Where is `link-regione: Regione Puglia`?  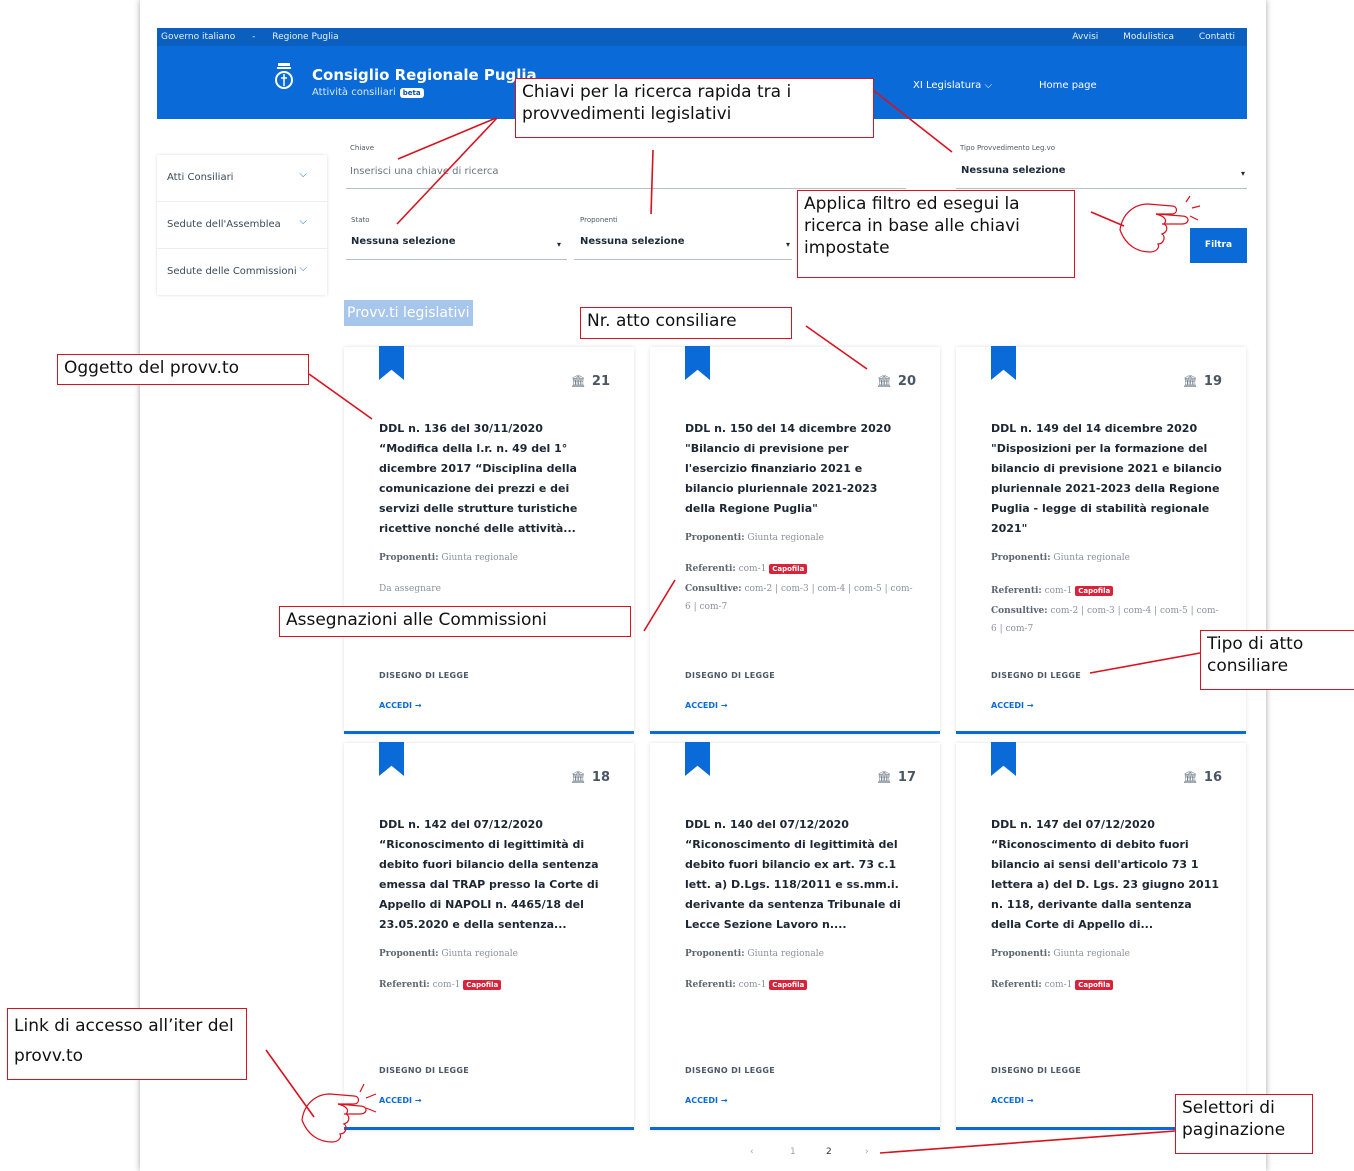
link-regione: Regione Puglia is located at coordinates (305, 37).